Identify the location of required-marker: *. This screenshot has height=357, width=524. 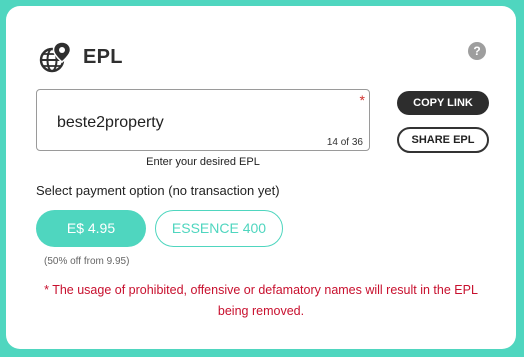
(362, 100).